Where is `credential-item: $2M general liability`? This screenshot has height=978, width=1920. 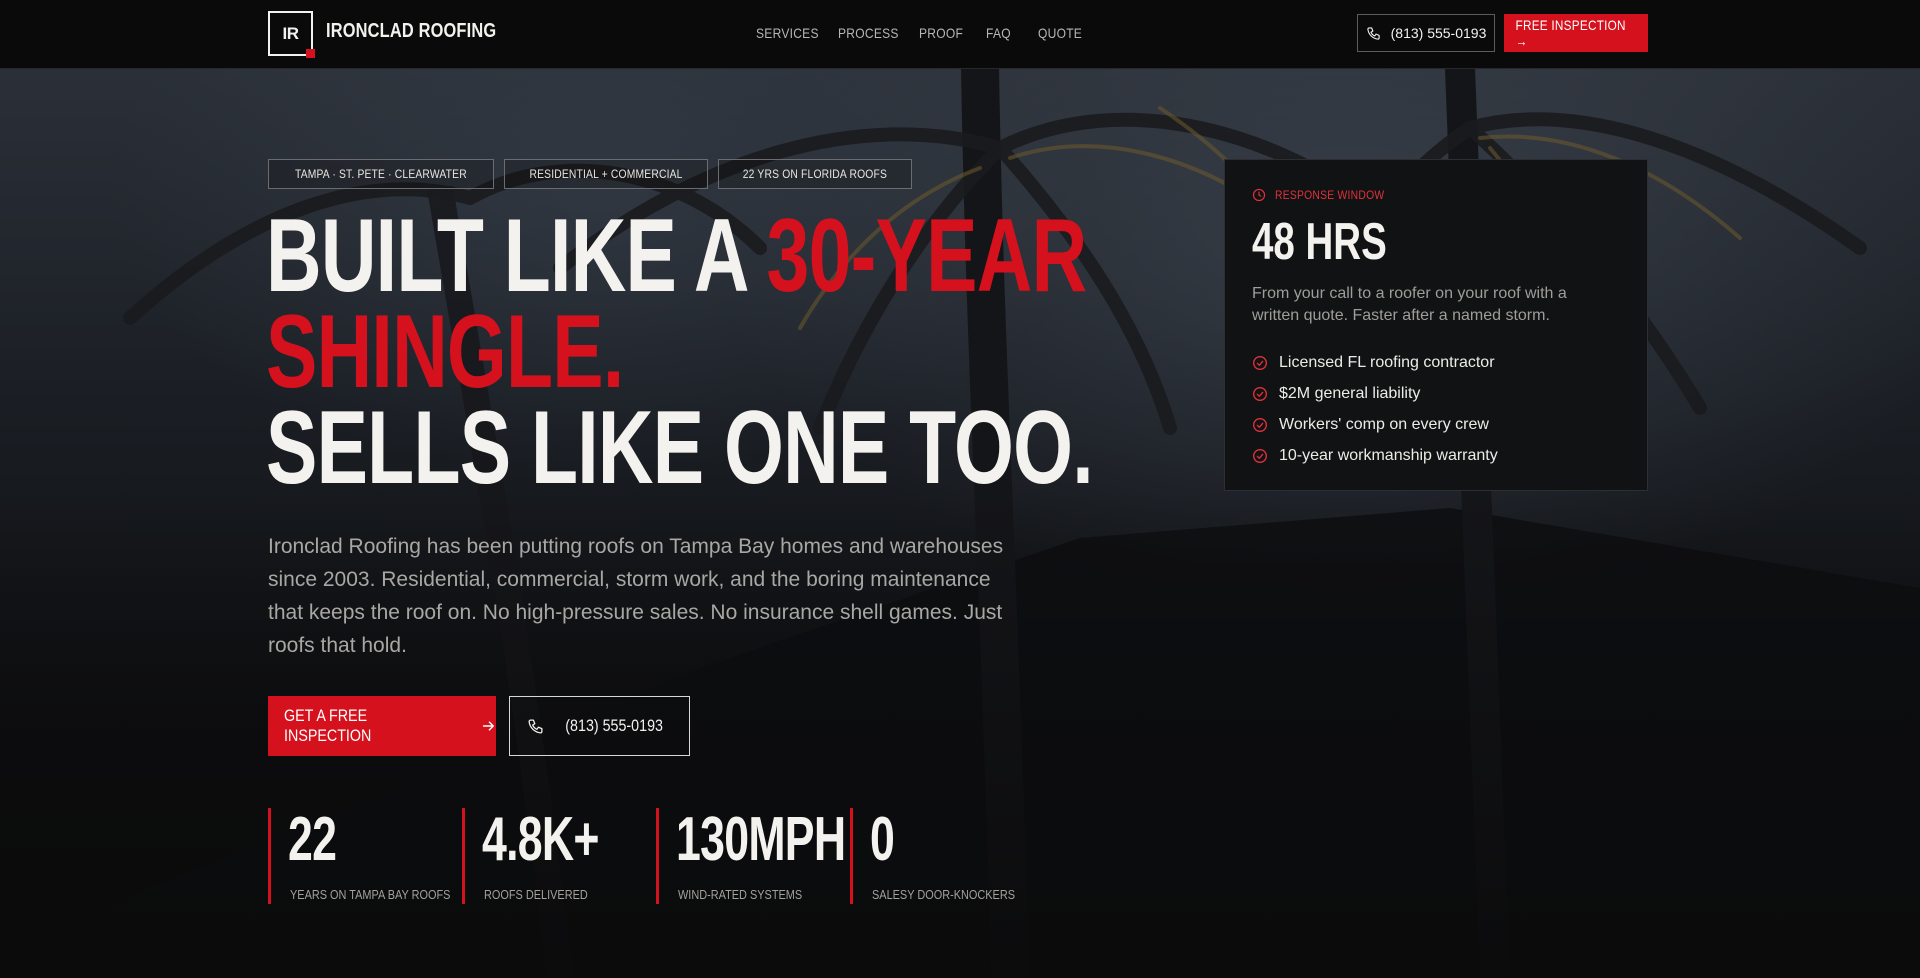
credential-item: $2M general liability is located at coordinates (1436, 393).